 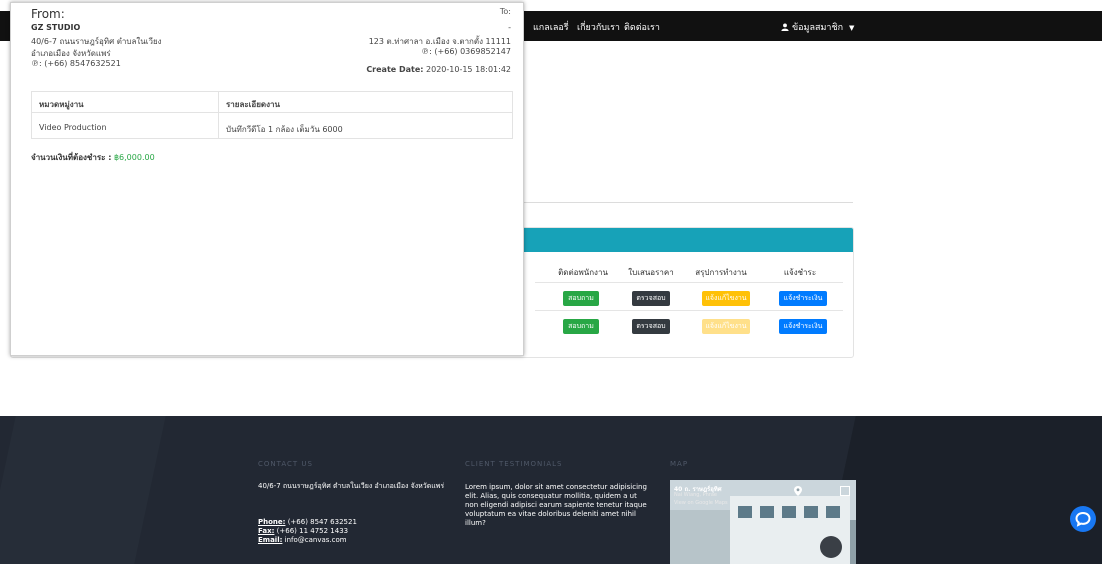 I want to click on email-label: Email:, so click(x=270, y=540).